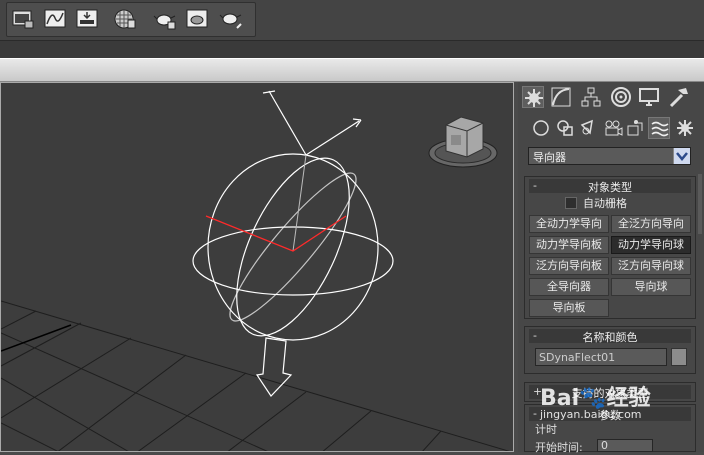 This screenshot has height=455, width=704. Describe the element at coordinates (541, 128) in the screenshot. I see `geometry-icon` at that location.